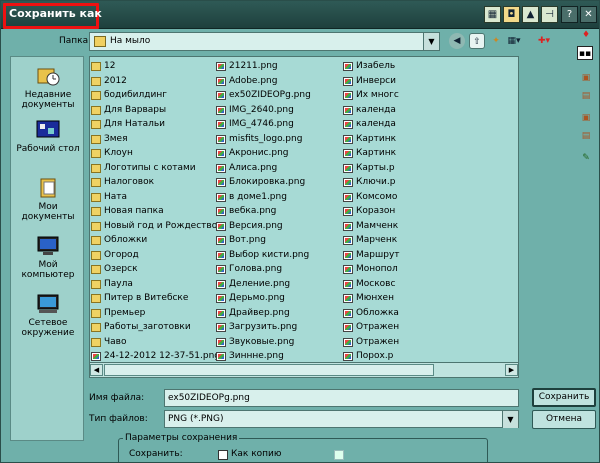 This screenshot has width=600, height=463. Describe the element at coordinates (427, 66) in the screenshot. I see `file-item: Изабель` at that location.